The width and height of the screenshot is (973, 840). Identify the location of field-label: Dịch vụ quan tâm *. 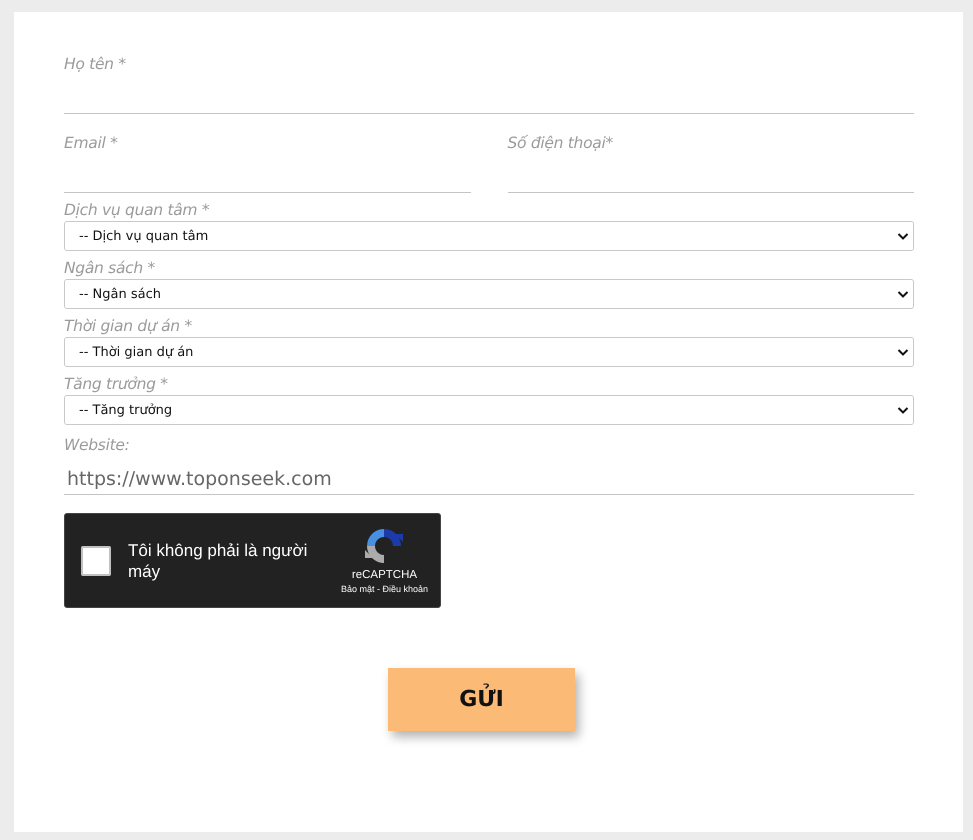
(137, 210).